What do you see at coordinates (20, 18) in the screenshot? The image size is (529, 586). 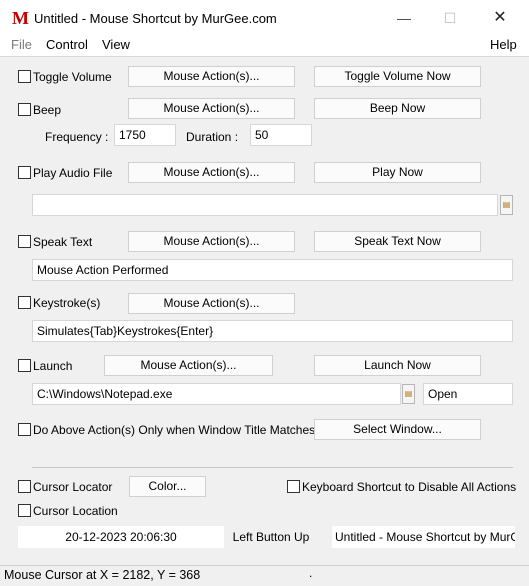 I see `app-icon: M` at bounding box center [20, 18].